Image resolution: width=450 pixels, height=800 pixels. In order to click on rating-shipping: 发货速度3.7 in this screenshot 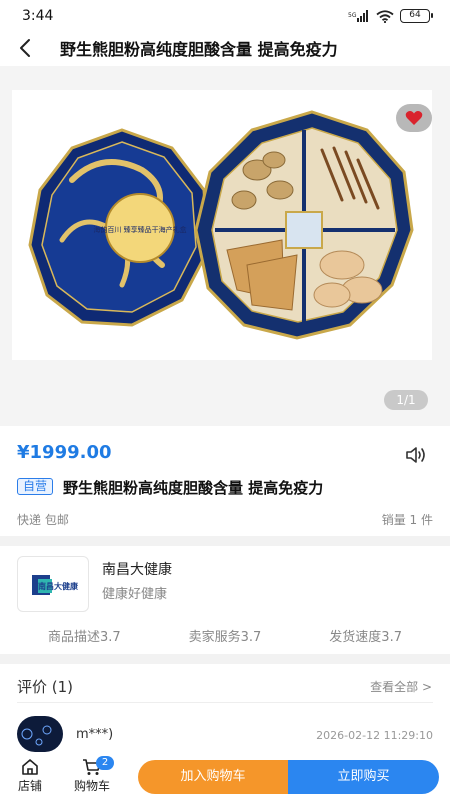, I will do `click(365, 637)`.